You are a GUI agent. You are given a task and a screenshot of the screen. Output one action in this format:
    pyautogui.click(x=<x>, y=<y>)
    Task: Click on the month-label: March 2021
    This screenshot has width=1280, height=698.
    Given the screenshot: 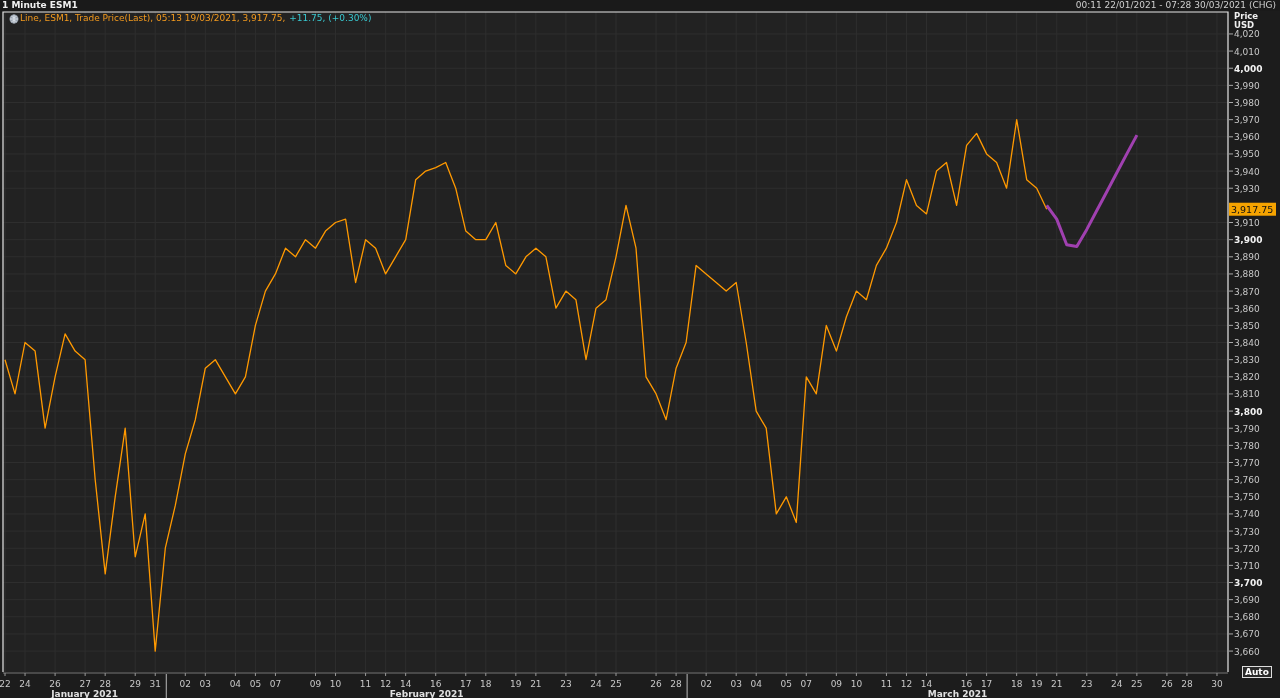 What is the action you would take?
    pyautogui.click(x=957, y=693)
    